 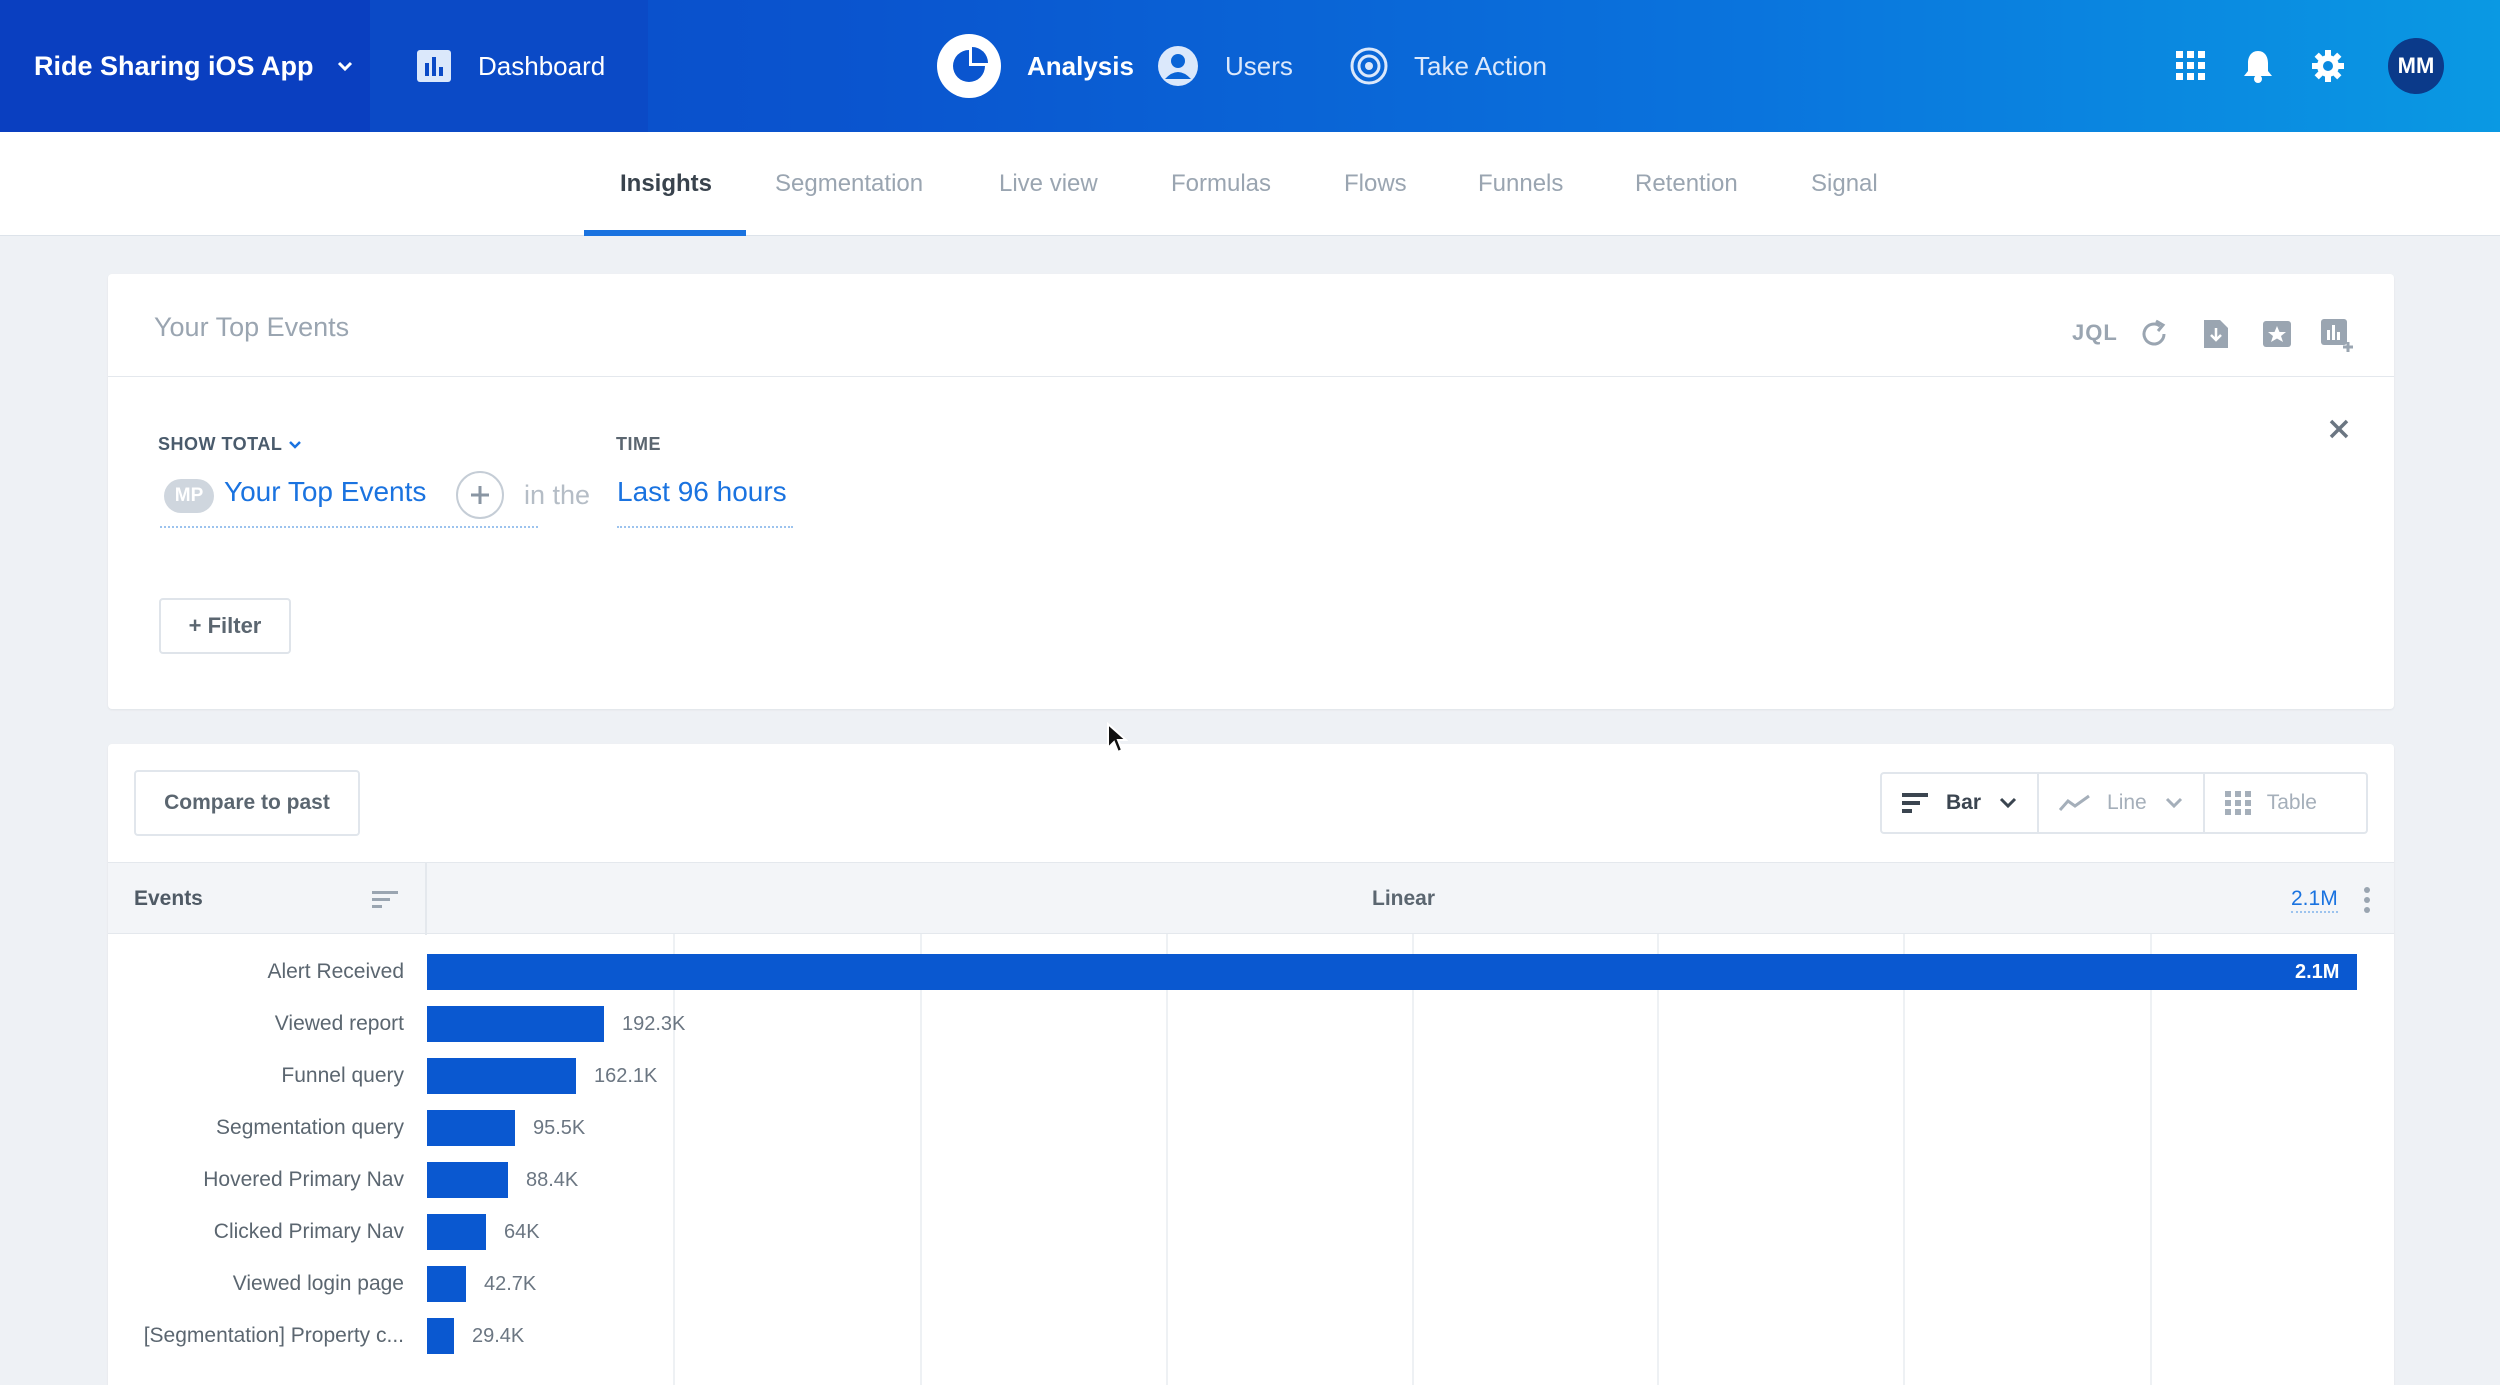 What do you see at coordinates (174, 65) in the screenshot?
I see `project-name: Ride Sharing iOS App` at bounding box center [174, 65].